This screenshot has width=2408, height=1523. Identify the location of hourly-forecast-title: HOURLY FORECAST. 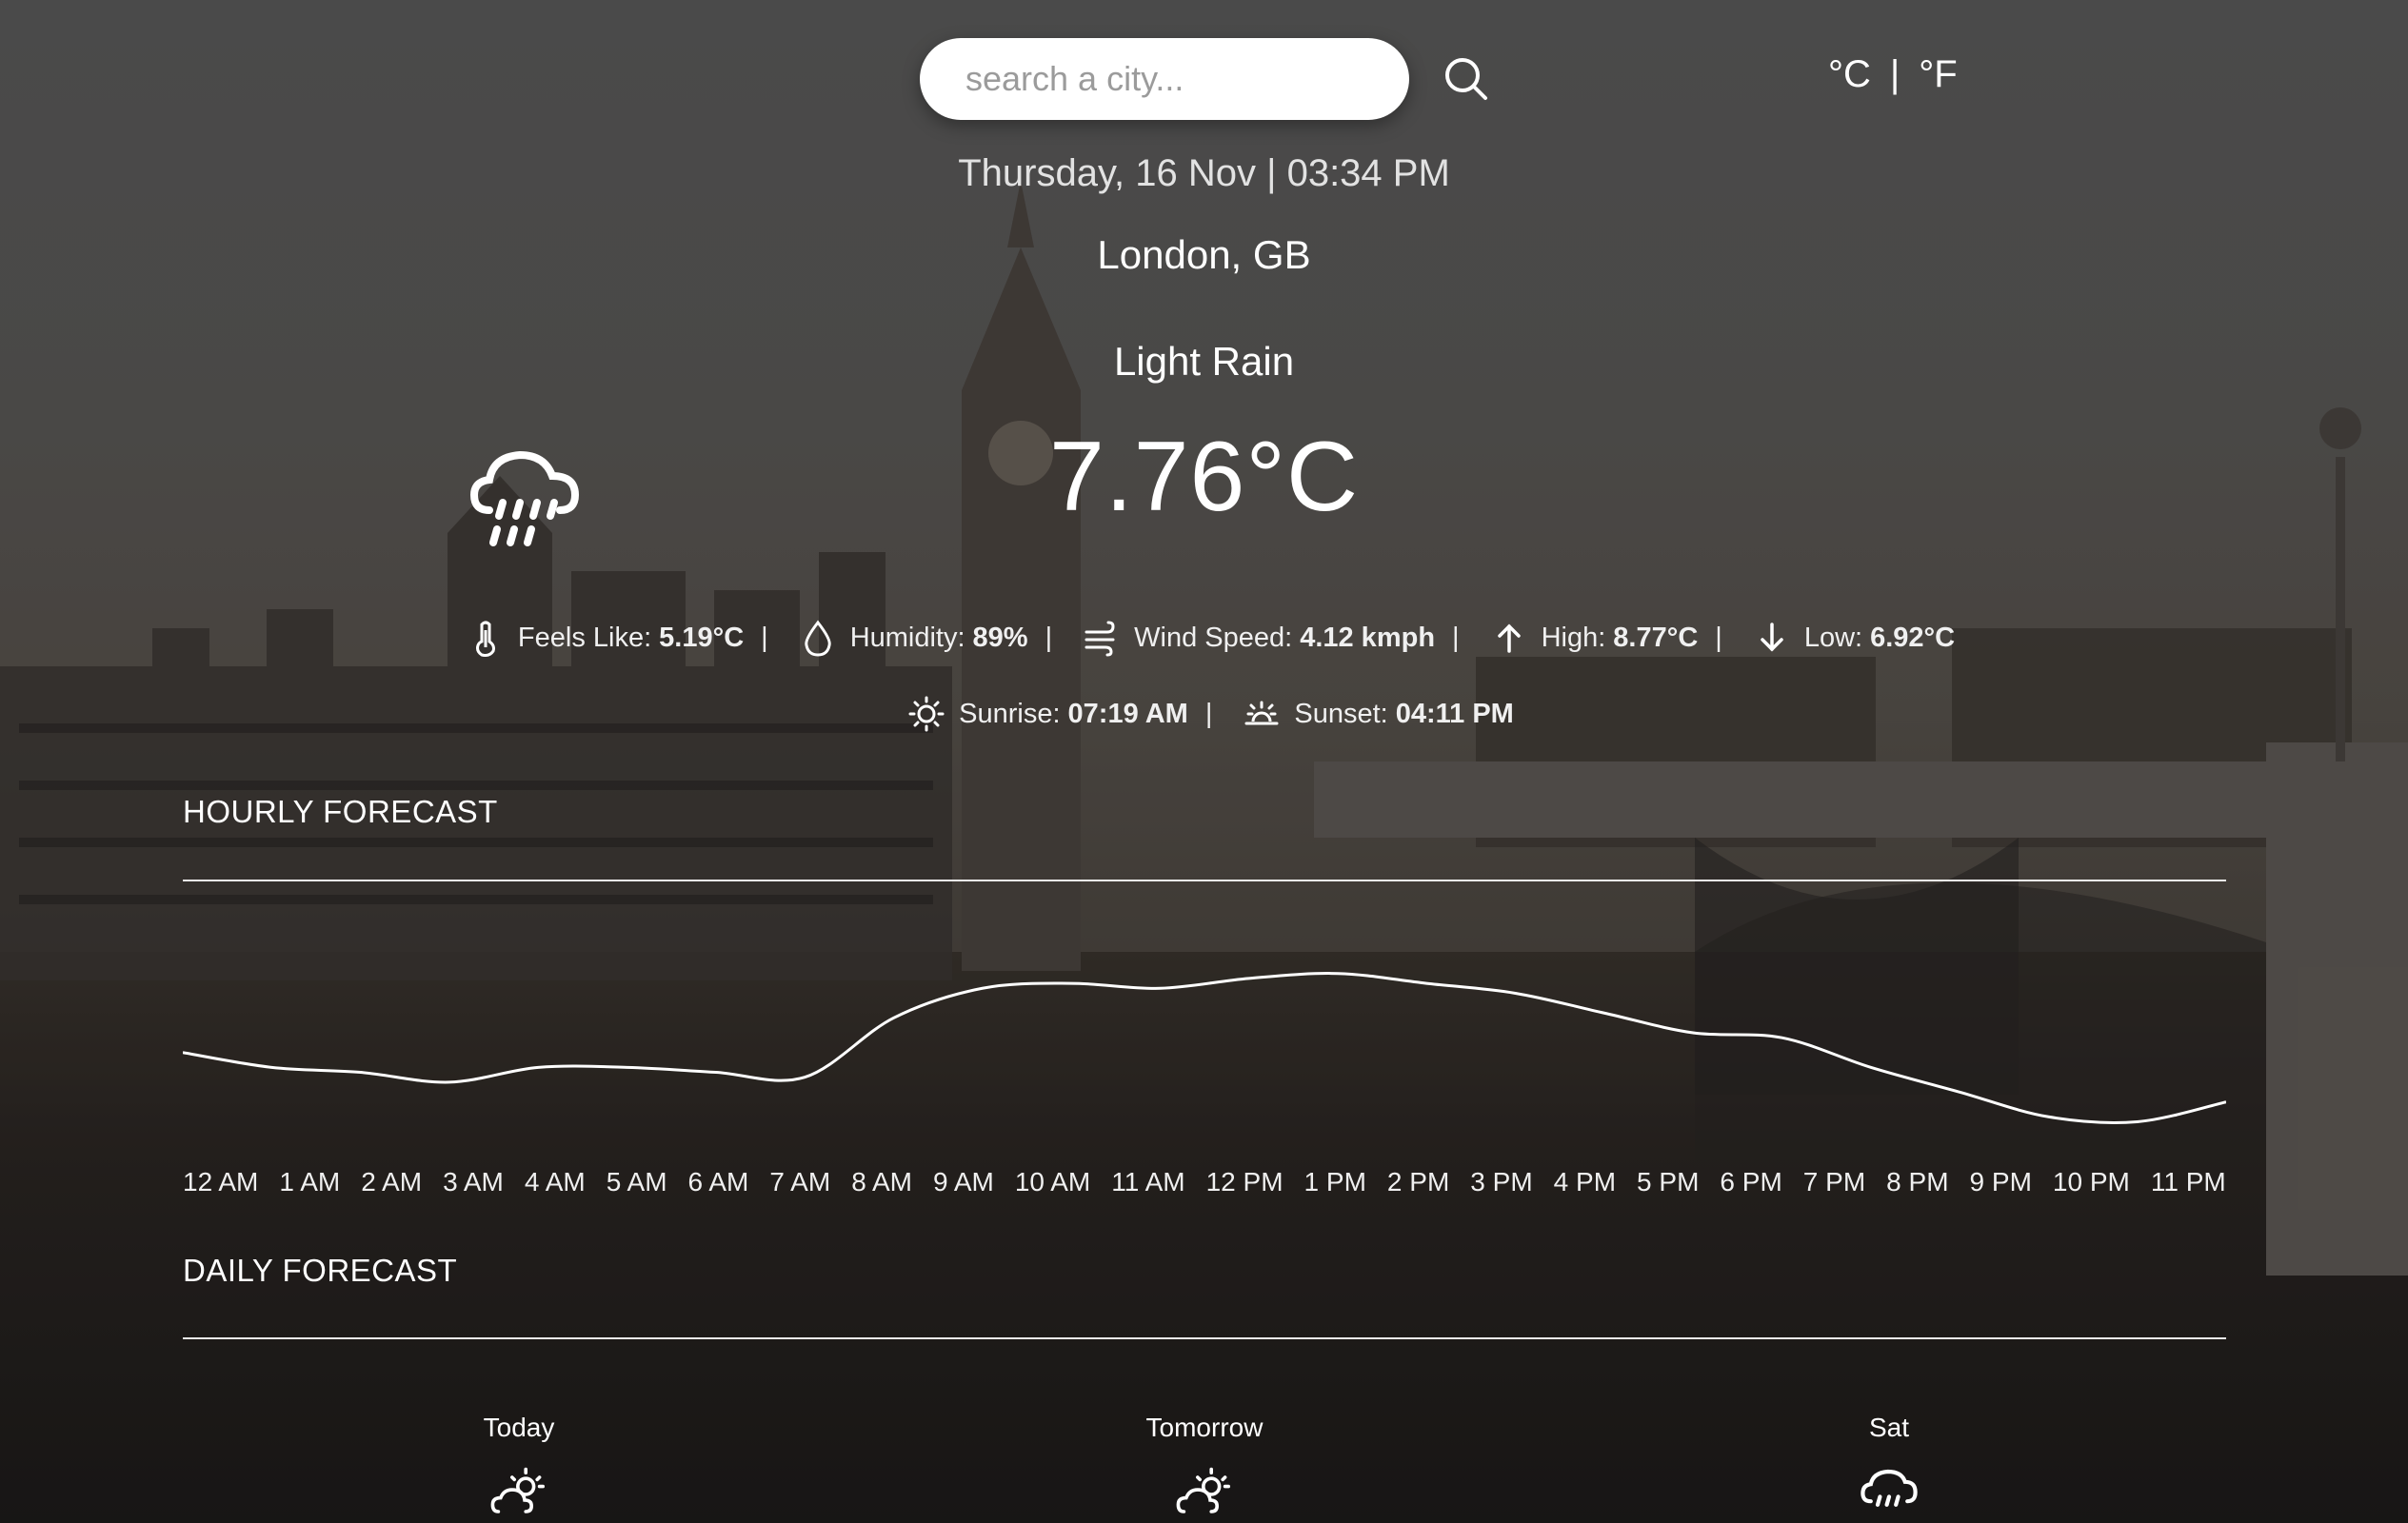
(340, 812).